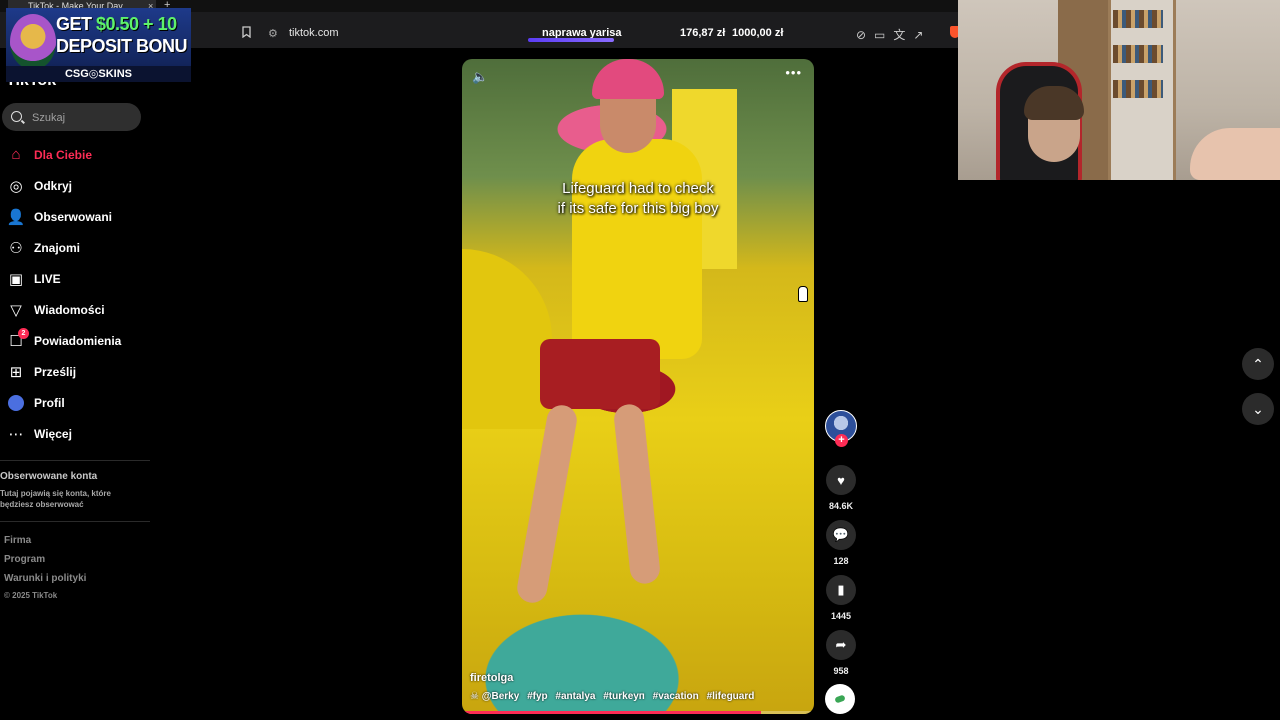  I want to click on music-disc-icon, so click(840, 699).